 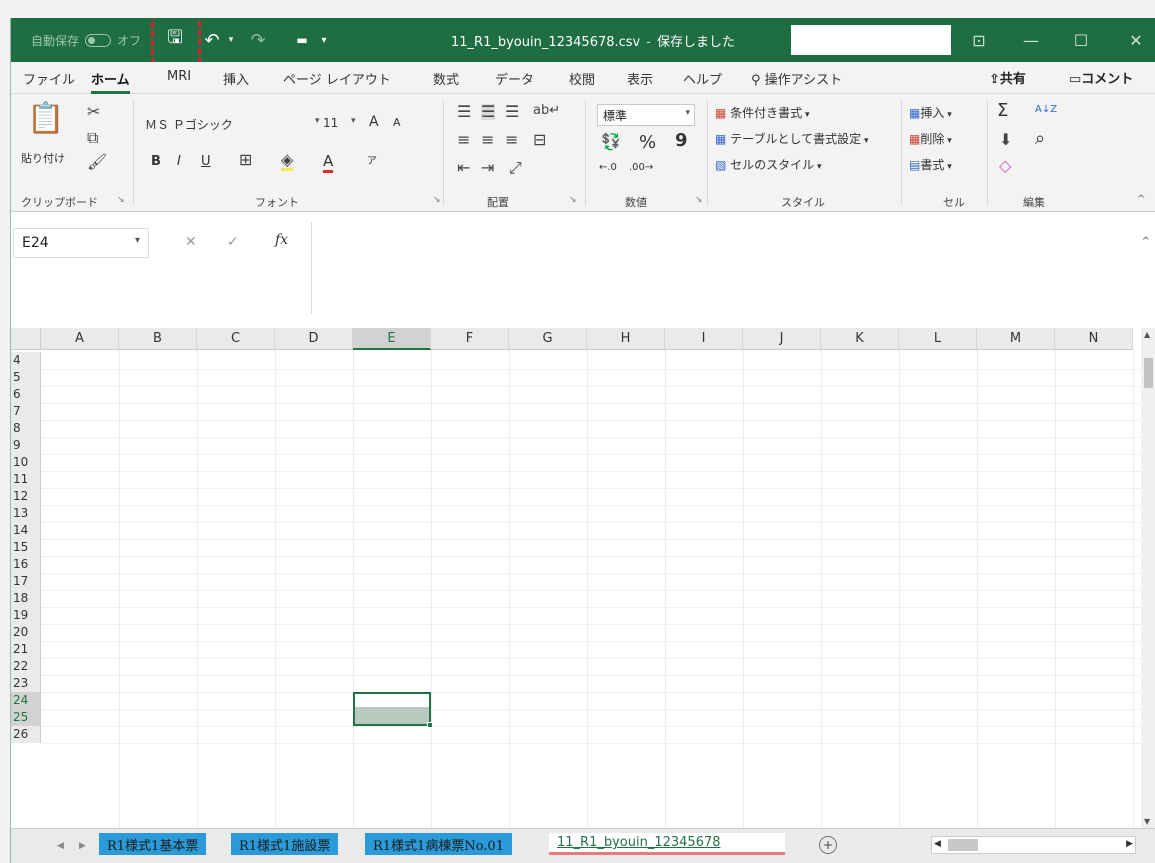 I want to click on tab-mri: MRI, so click(x=179, y=76).